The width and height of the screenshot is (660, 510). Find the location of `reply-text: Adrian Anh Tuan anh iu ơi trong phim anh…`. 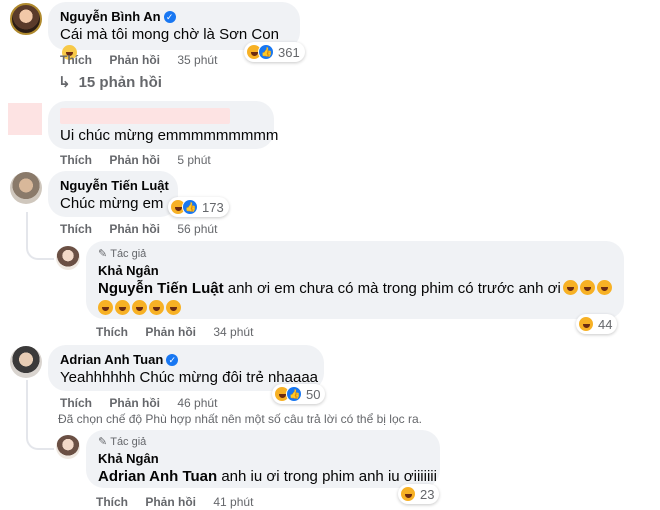

reply-text: Adrian Anh Tuan anh iu ơi trong phim anh… is located at coordinates (267, 477).